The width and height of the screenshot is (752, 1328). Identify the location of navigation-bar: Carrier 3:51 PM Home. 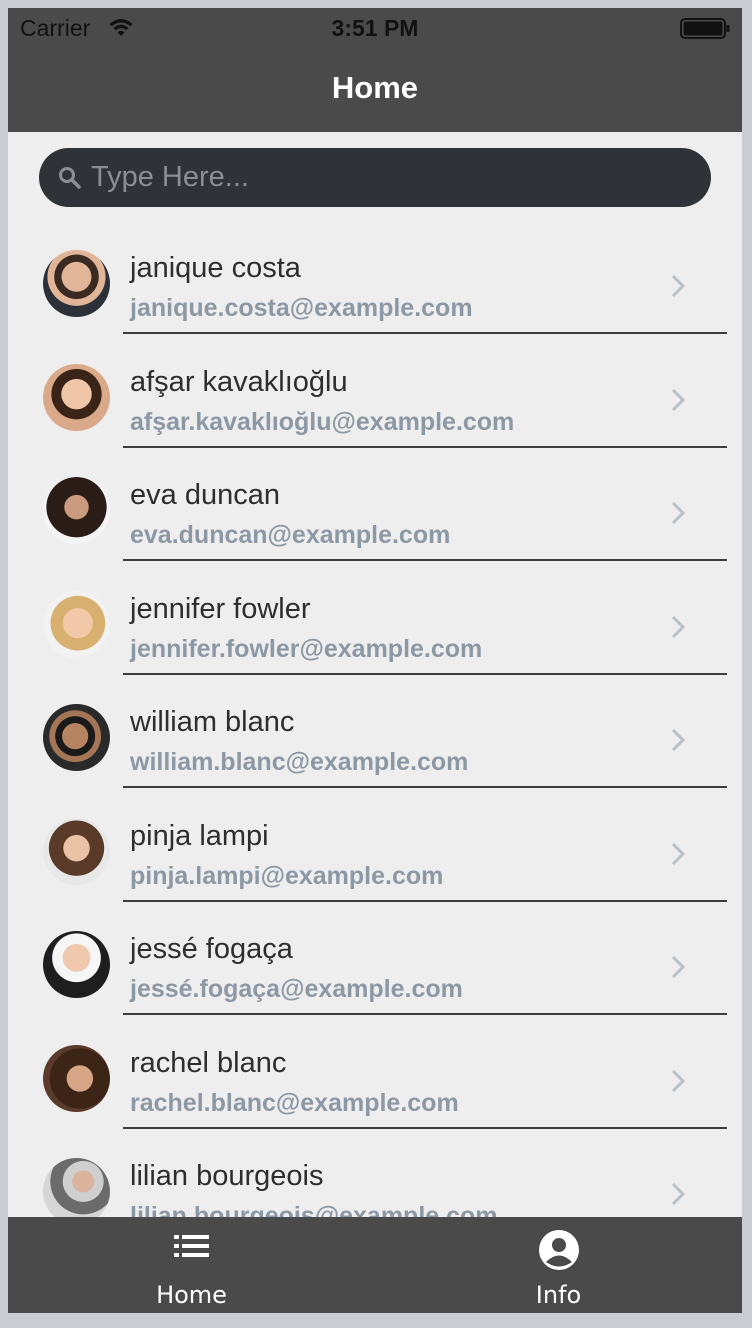
(375, 70).